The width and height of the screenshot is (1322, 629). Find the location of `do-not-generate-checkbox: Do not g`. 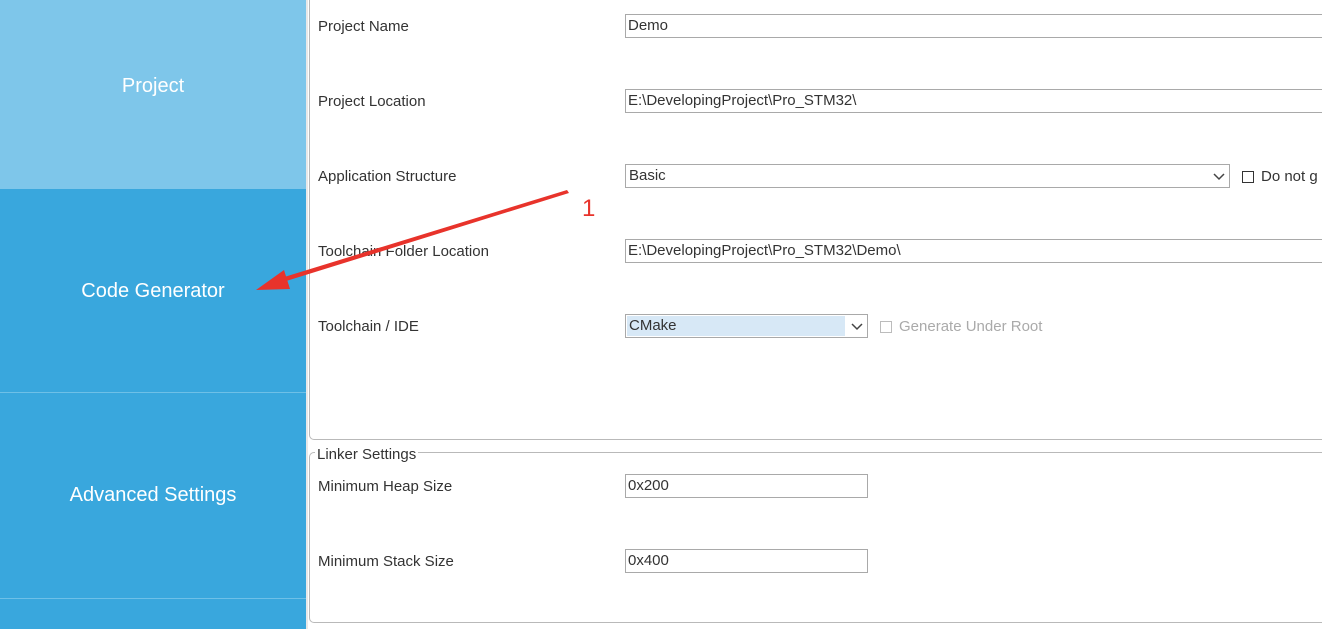

do-not-generate-checkbox: Do not g is located at coordinates (1280, 176).